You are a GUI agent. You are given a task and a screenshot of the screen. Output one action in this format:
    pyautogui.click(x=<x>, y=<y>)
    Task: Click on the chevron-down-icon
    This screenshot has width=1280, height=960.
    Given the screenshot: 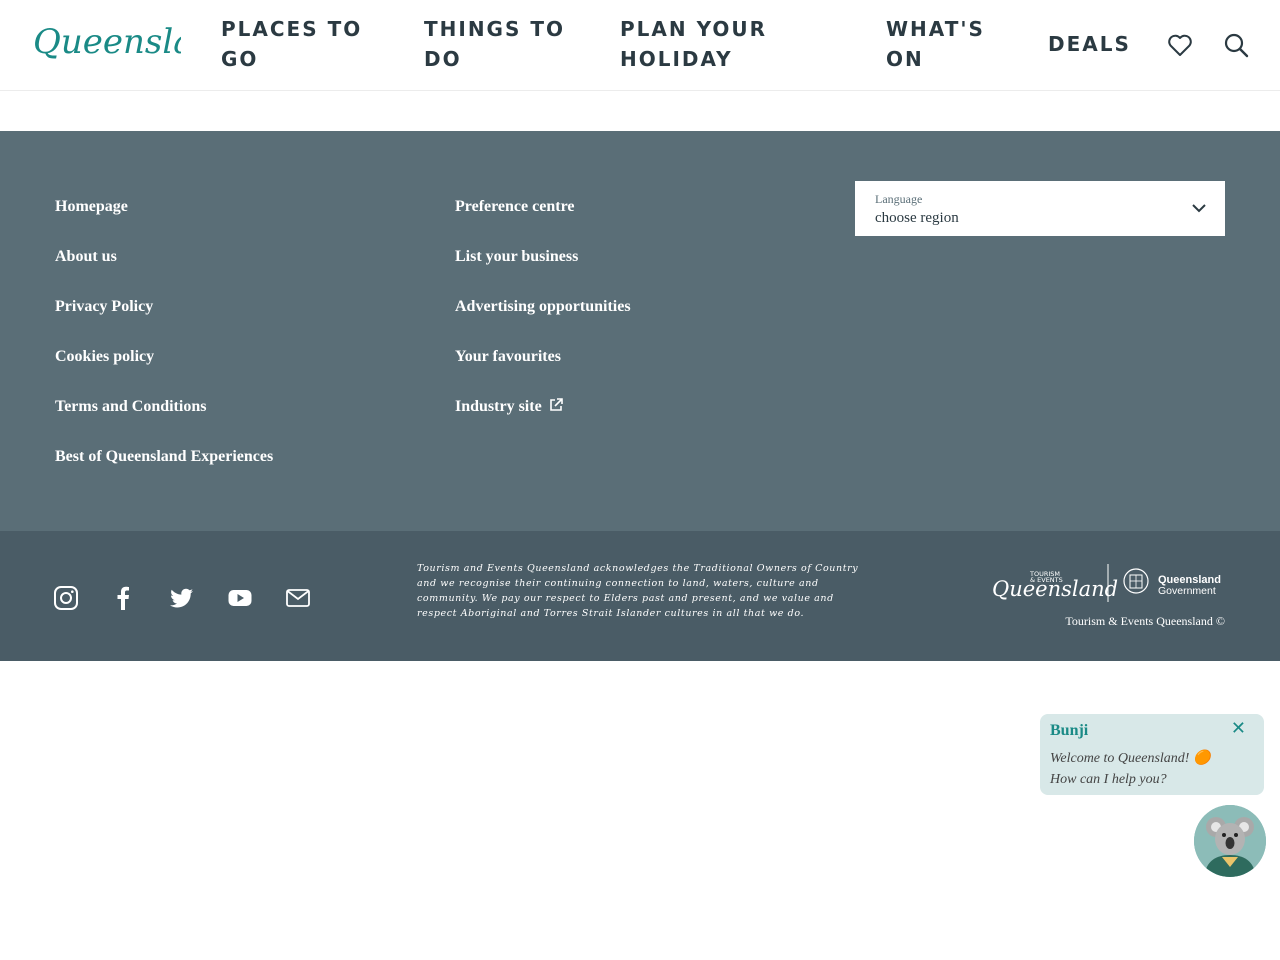 What is the action you would take?
    pyautogui.click(x=1199, y=210)
    